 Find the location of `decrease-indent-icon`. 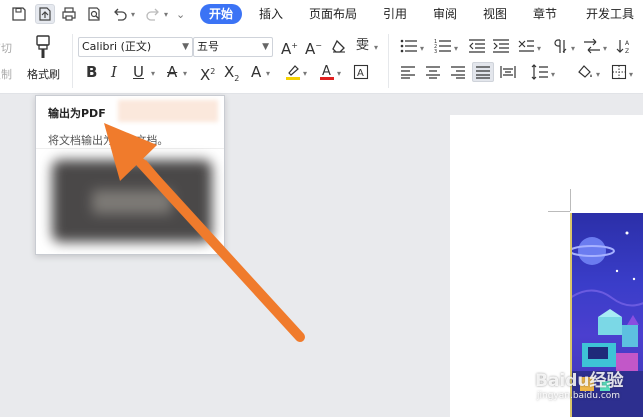

decrease-indent-icon is located at coordinates (477, 46).